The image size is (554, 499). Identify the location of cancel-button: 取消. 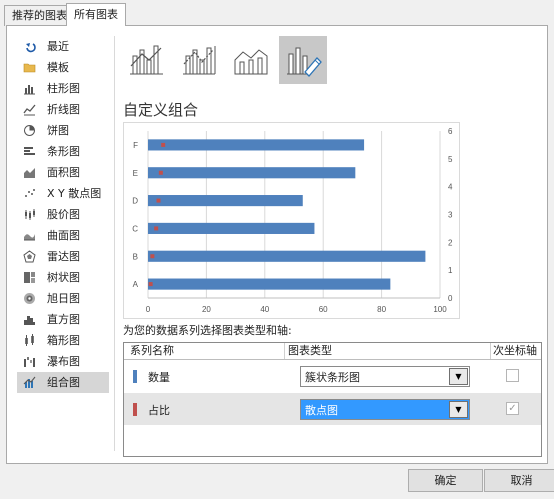
(519, 480).